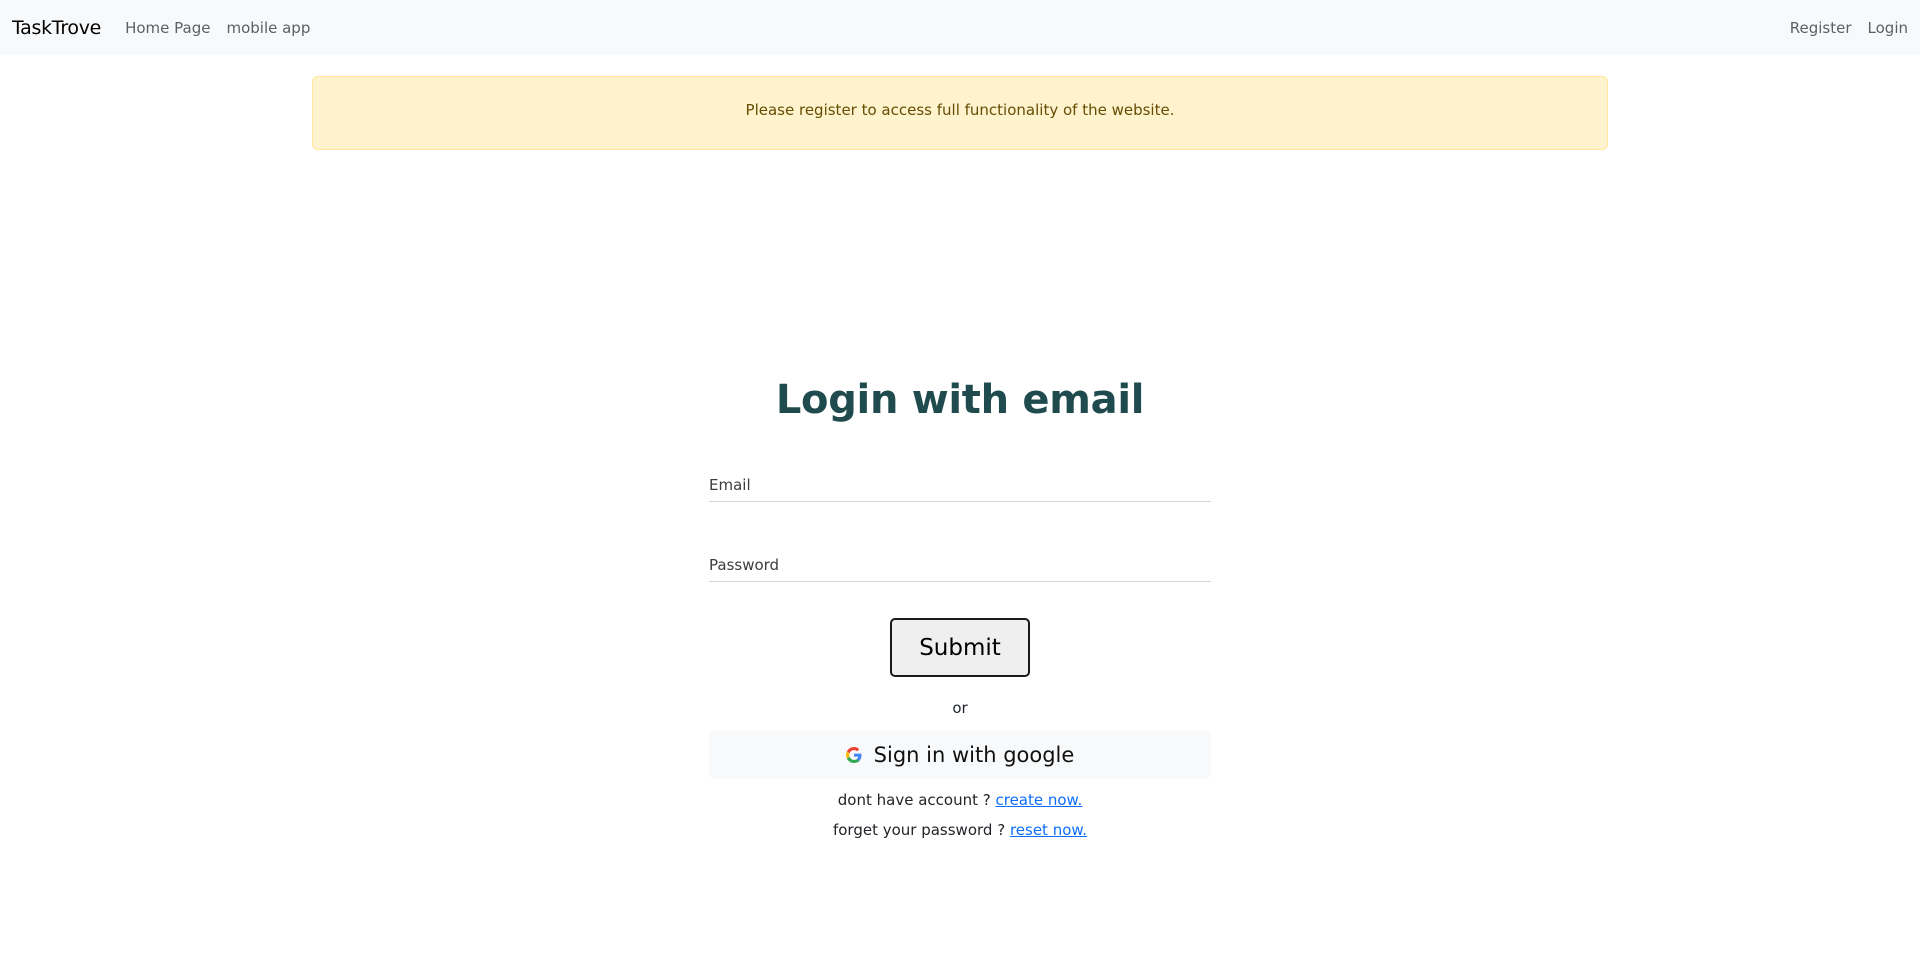 The width and height of the screenshot is (1920, 959). What do you see at coordinates (167, 28) in the screenshot?
I see `nav-home-page: Home Page` at bounding box center [167, 28].